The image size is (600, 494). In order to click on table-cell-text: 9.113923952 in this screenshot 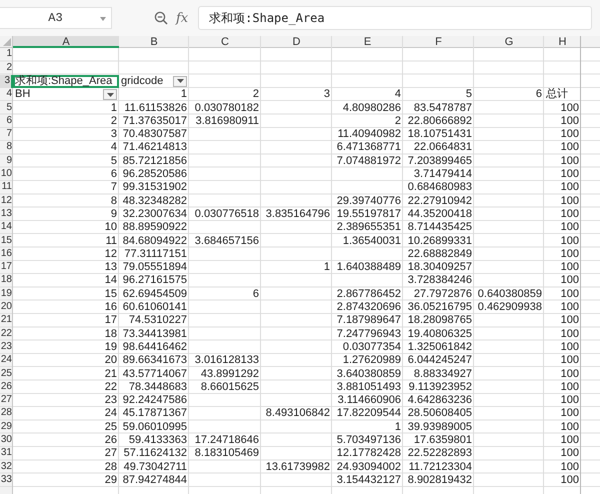, I will do `click(440, 387)`.